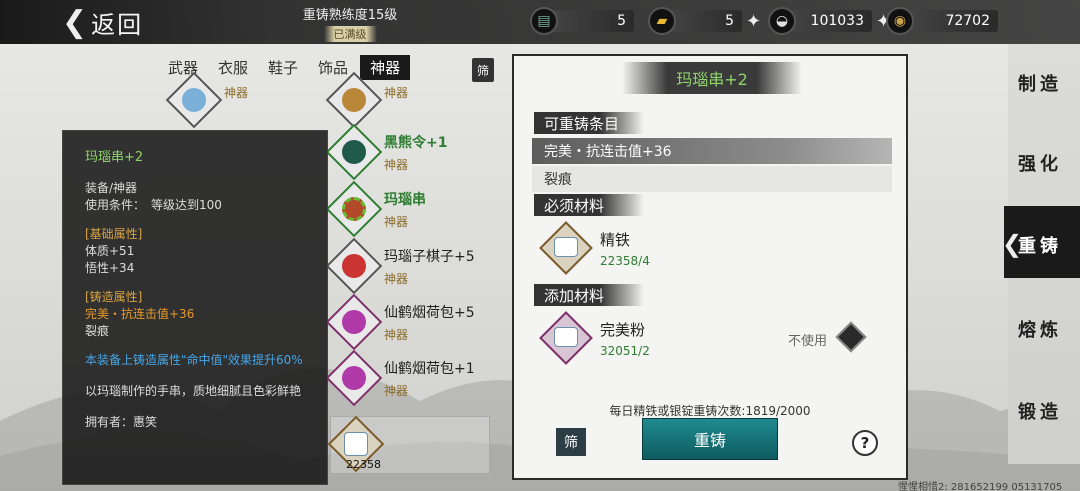  I want to click on extra-material-header: 添加材料, so click(589, 295).